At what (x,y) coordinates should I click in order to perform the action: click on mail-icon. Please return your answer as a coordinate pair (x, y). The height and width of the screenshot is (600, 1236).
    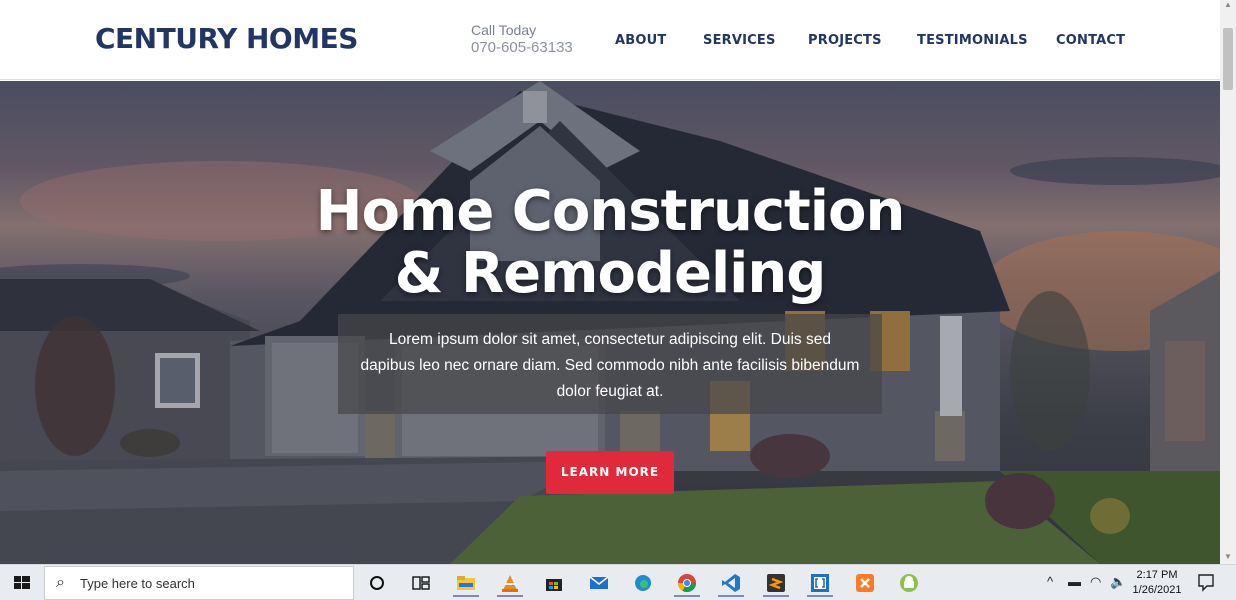
    Looking at the image, I should click on (599, 583).